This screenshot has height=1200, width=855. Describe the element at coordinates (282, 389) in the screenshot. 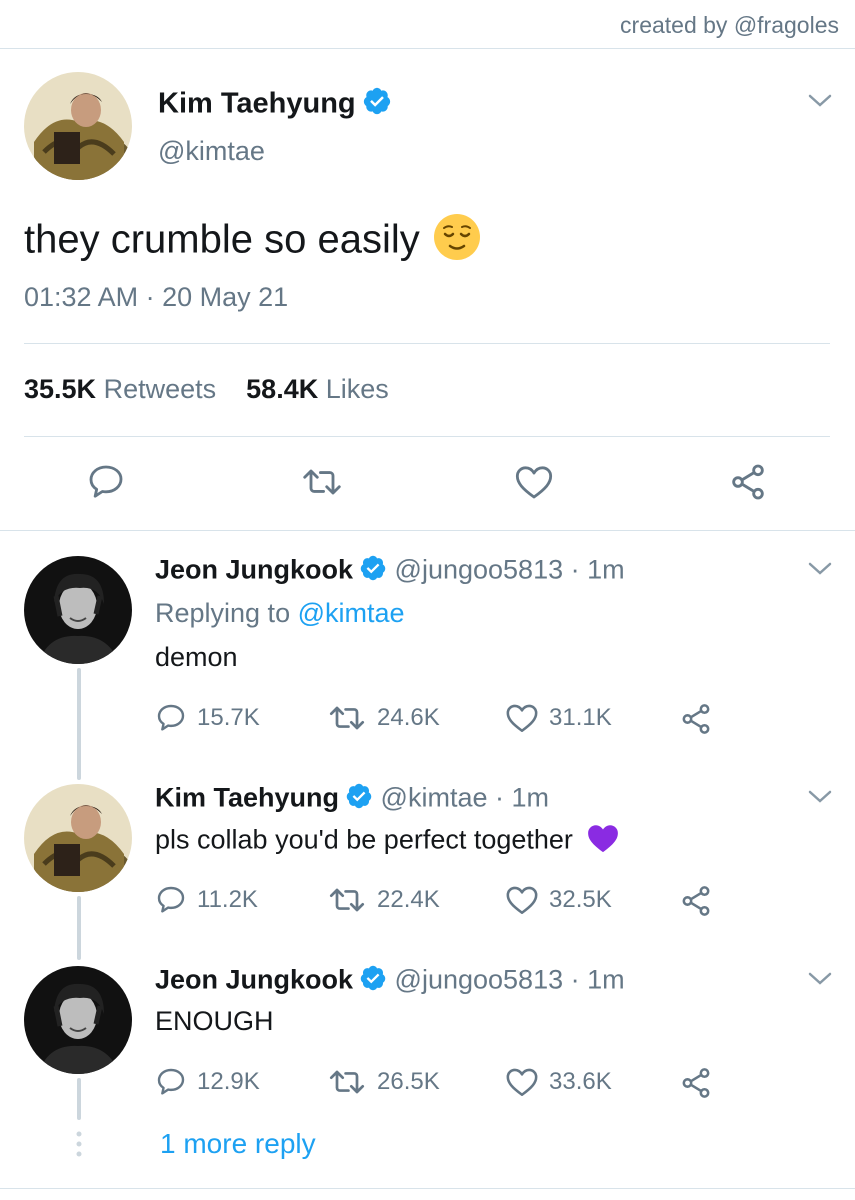

I see `likes-count: 58.4K` at that location.